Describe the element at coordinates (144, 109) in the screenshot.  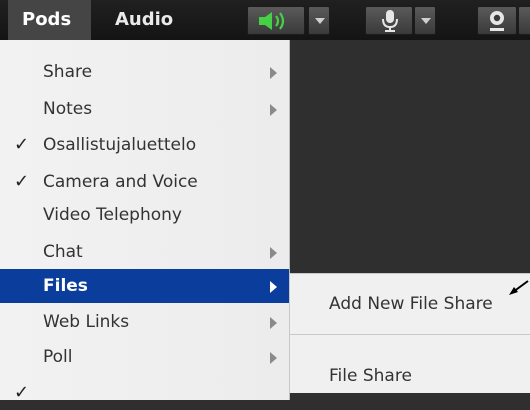
I see `menu-item-notes: Notes` at that location.